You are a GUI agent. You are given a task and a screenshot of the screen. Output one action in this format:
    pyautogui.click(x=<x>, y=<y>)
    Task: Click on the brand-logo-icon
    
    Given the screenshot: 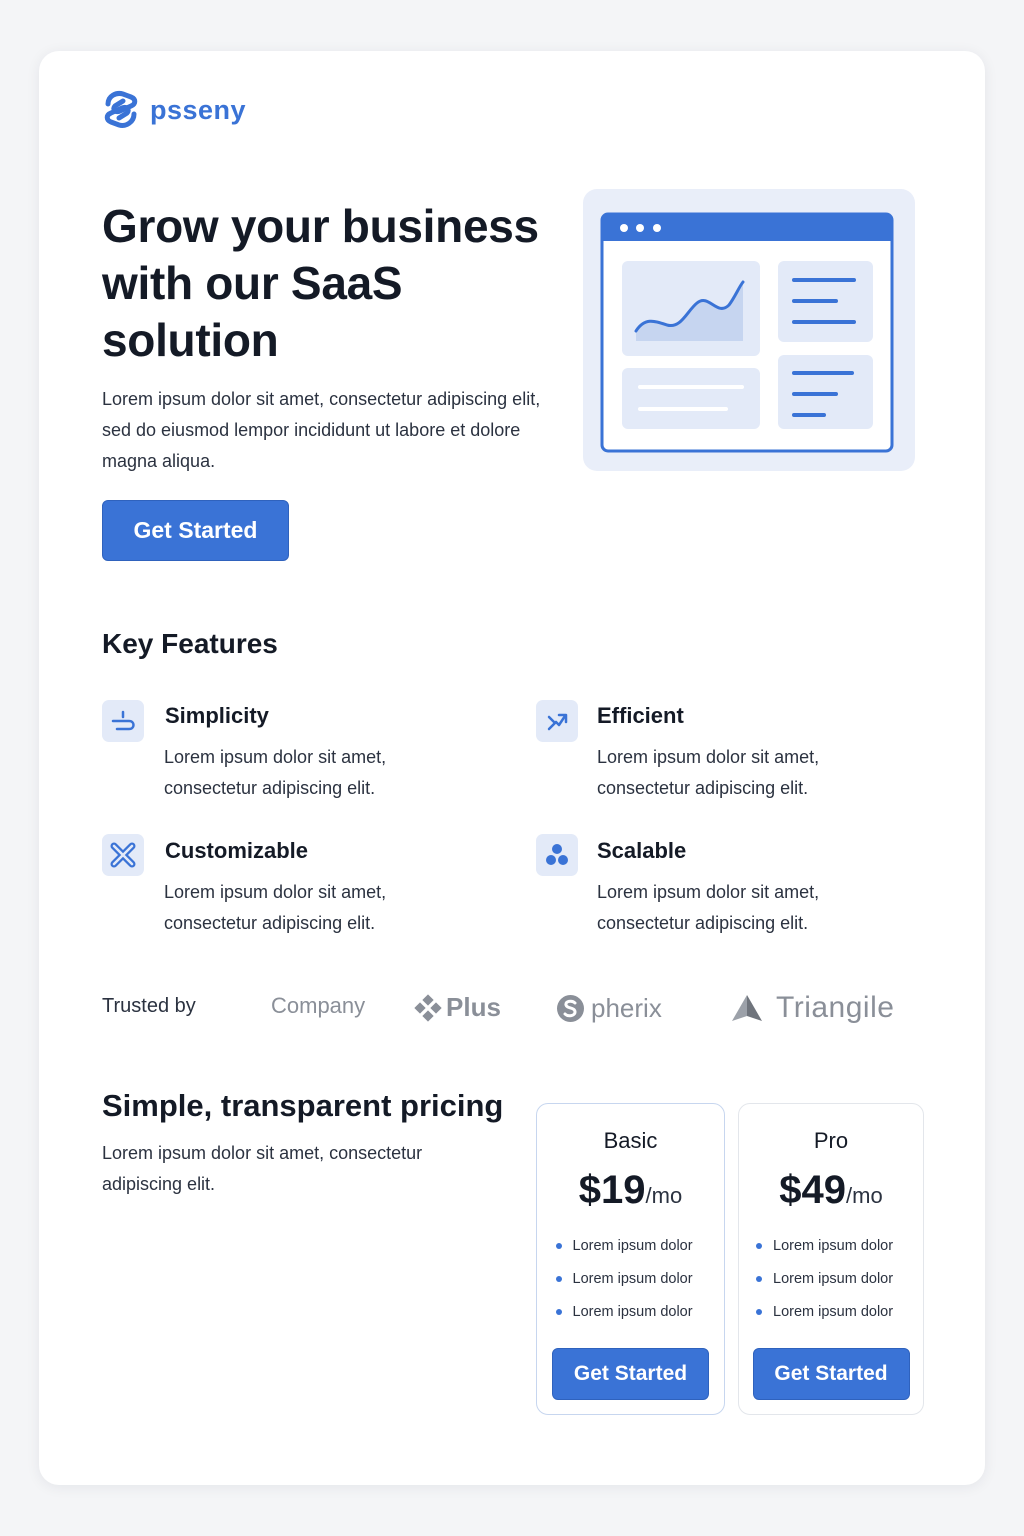 What is the action you would take?
    pyautogui.click(x=121, y=109)
    